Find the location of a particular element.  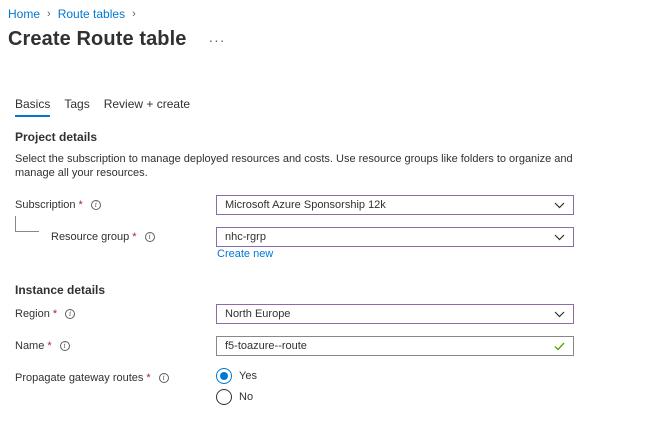

tab-review-create: Review + create is located at coordinates (147, 107).